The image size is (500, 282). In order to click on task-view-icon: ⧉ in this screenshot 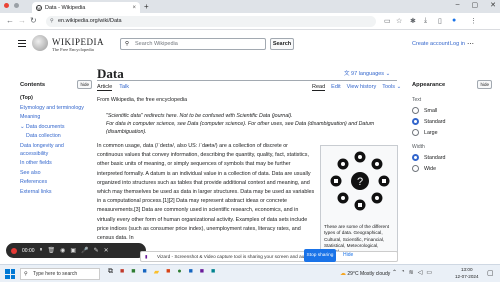, I will do `click(110, 272)`.